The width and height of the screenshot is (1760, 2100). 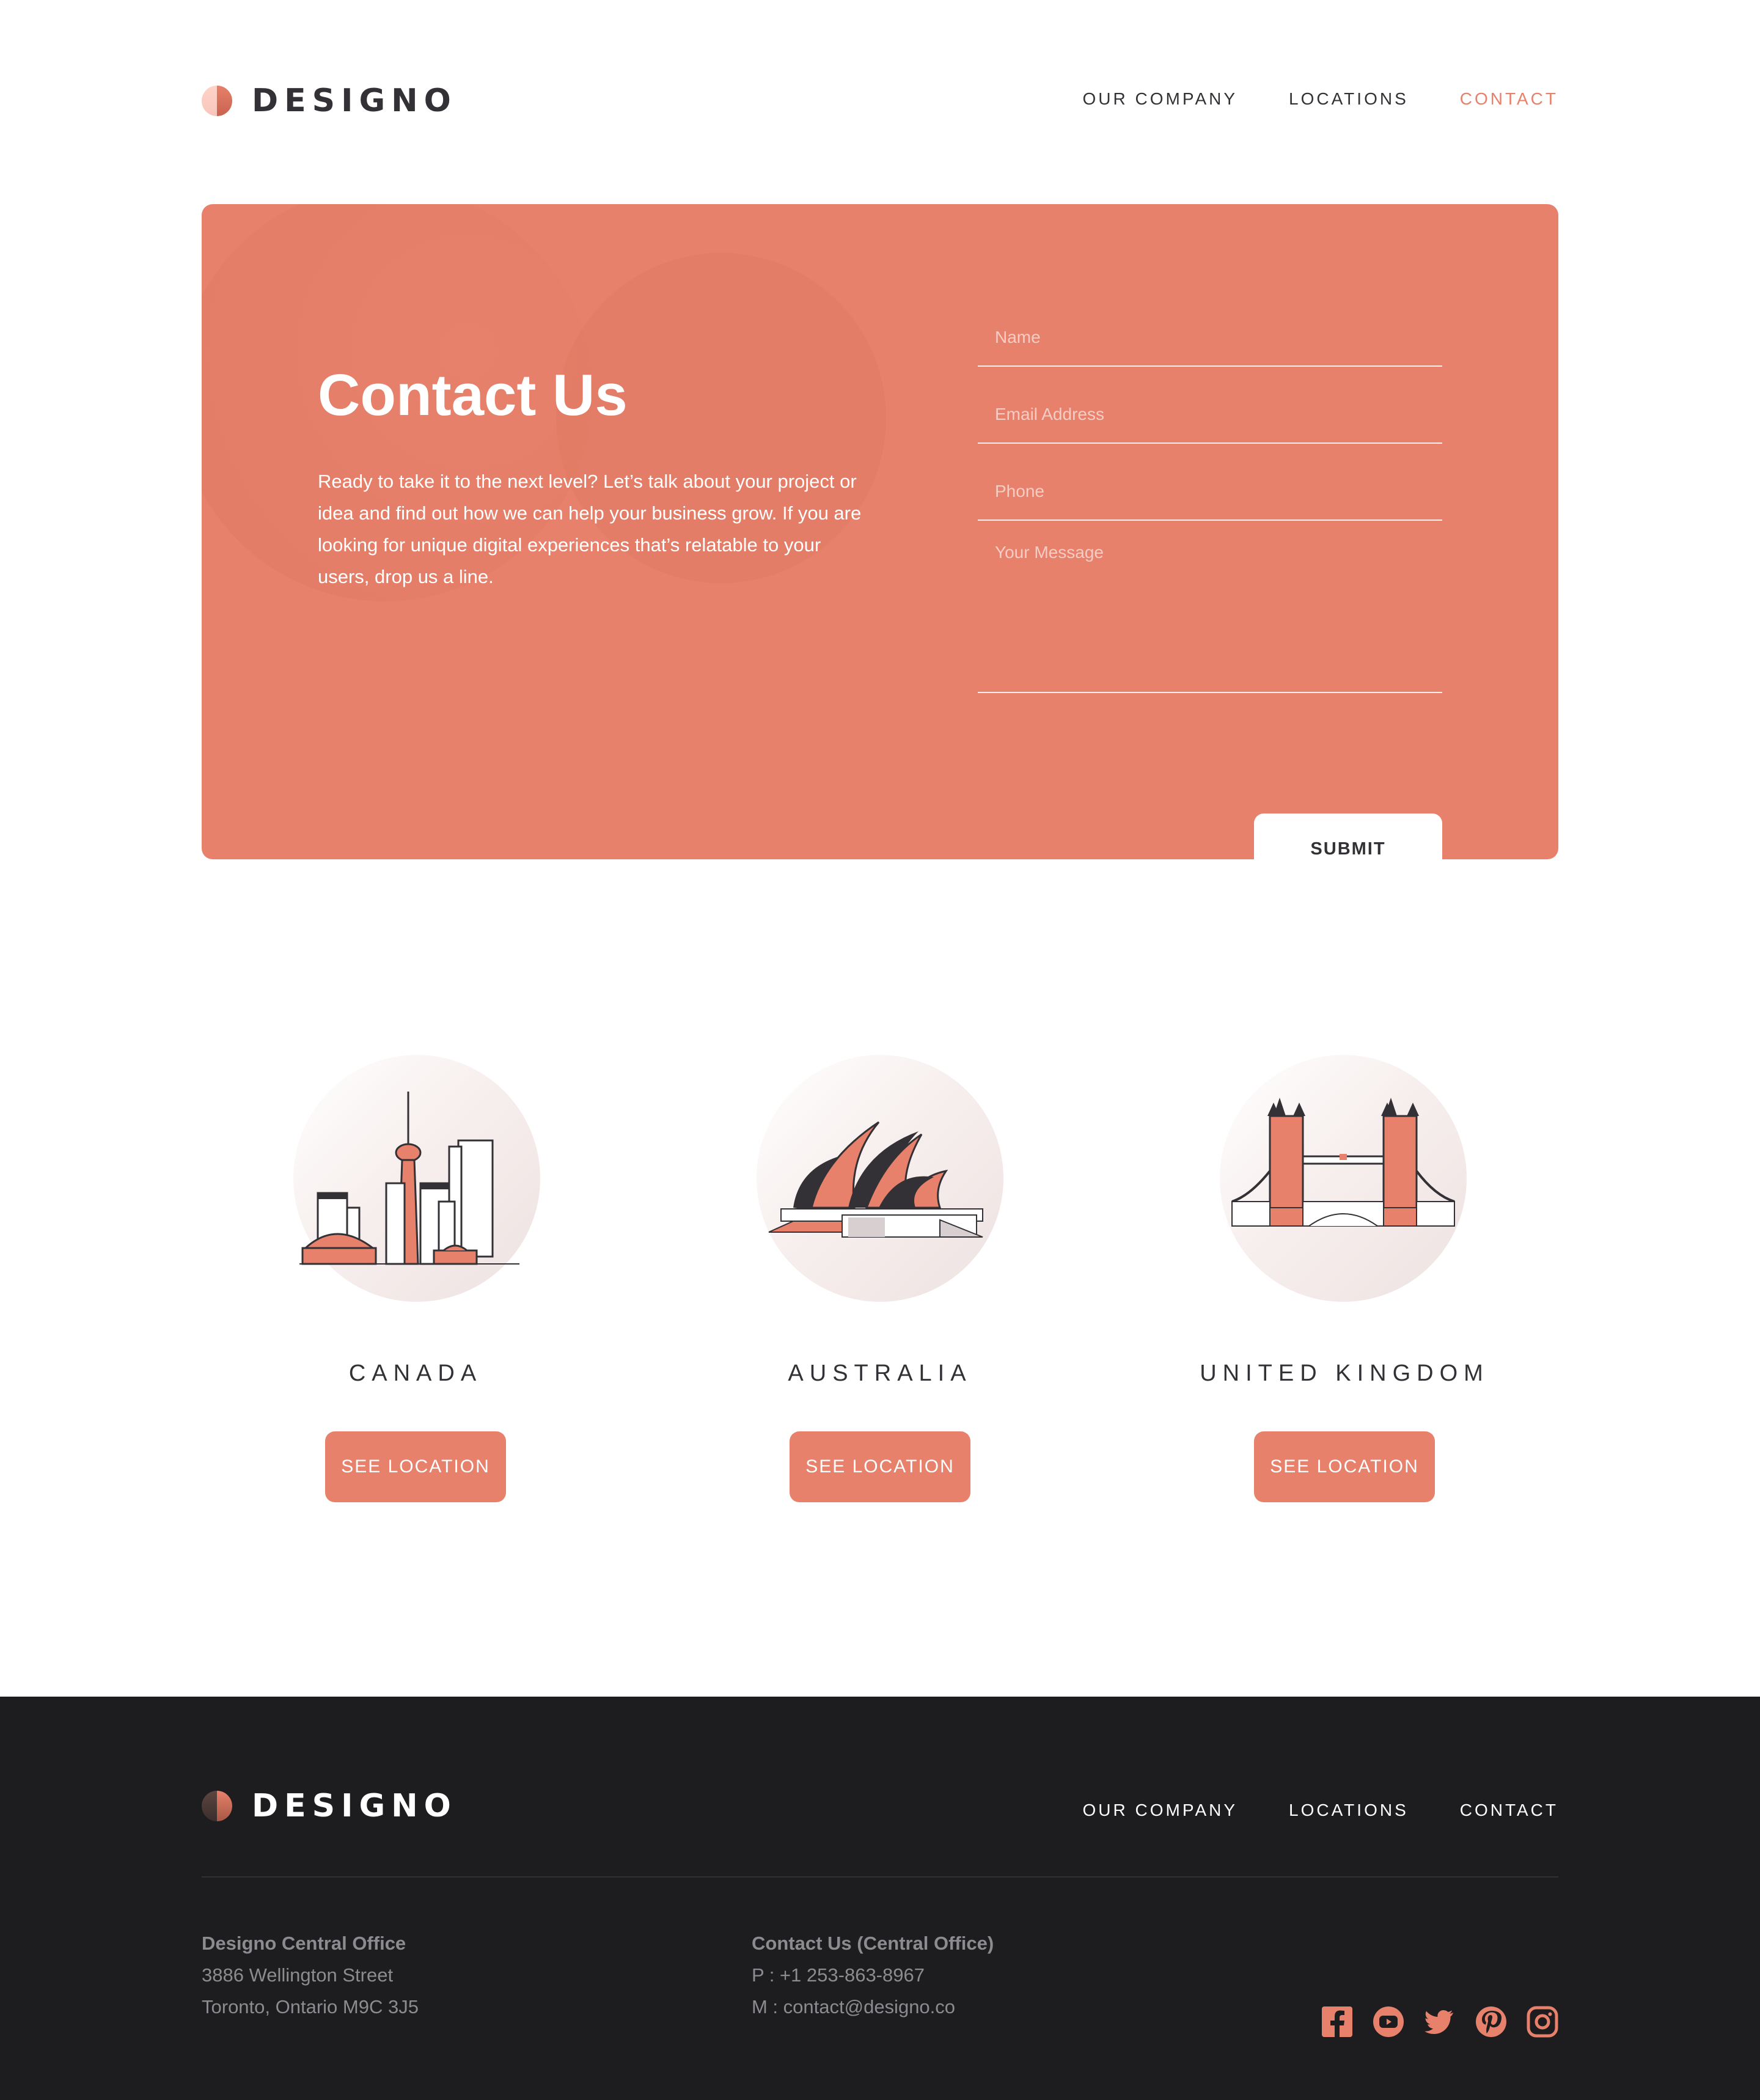 What do you see at coordinates (1491, 2022) in the screenshot?
I see `pinterest-icon` at bounding box center [1491, 2022].